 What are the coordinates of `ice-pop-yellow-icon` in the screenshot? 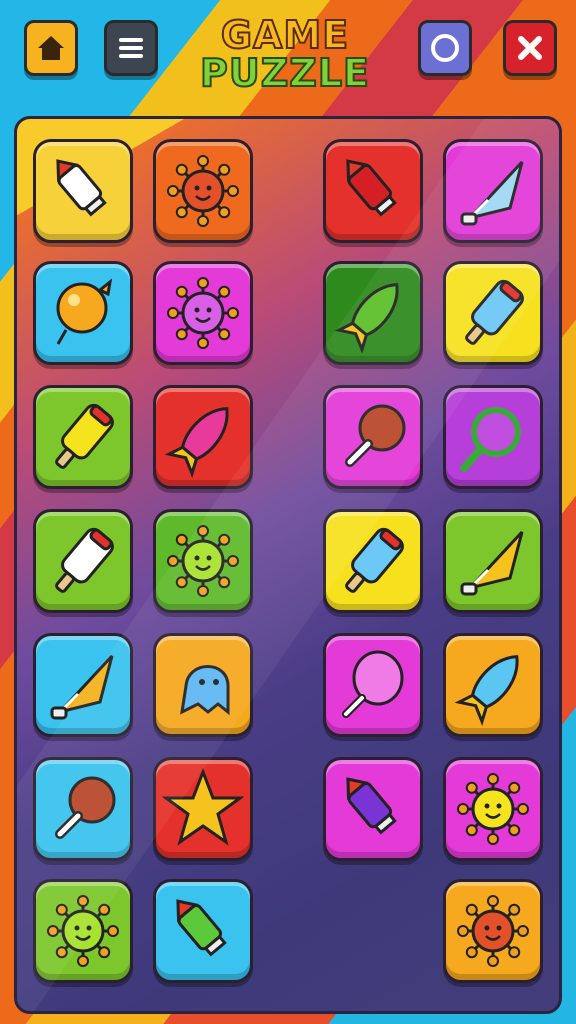 It's located at (84, 436).